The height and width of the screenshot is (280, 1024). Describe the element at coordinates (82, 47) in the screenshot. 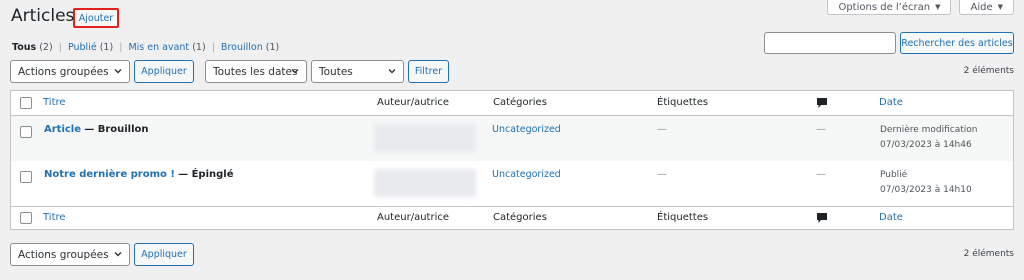

I see `filter-published-link: Publié` at that location.